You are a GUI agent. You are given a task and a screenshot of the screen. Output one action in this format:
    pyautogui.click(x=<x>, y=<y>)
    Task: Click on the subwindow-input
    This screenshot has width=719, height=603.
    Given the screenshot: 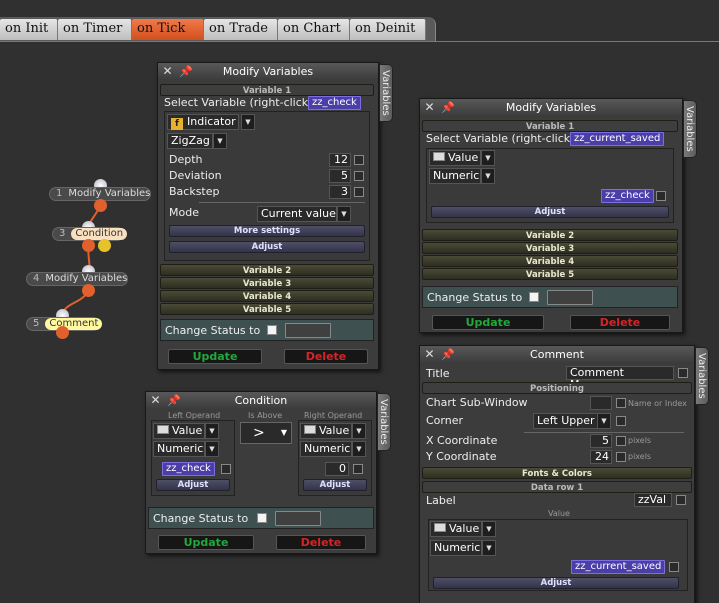 What is the action you would take?
    pyautogui.click(x=601, y=403)
    